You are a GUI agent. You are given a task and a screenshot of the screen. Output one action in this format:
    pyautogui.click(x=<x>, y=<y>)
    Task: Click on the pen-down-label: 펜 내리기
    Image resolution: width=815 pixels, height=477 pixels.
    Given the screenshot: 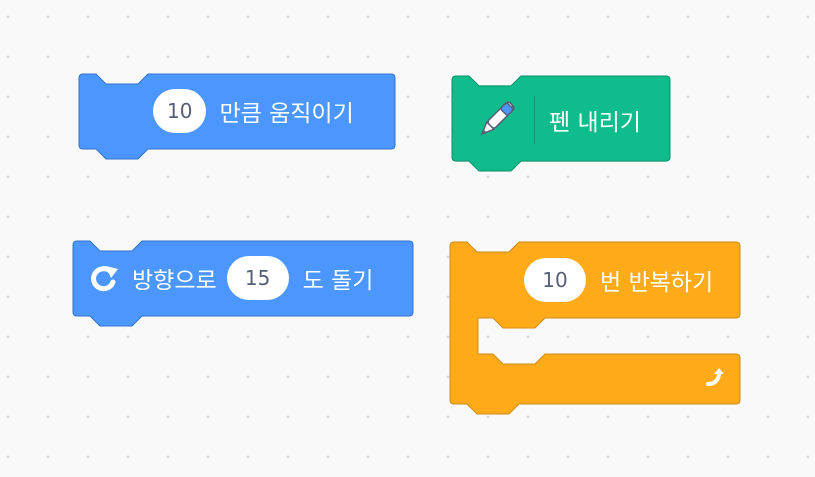 What is the action you would take?
    pyautogui.click(x=595, y=123)
    